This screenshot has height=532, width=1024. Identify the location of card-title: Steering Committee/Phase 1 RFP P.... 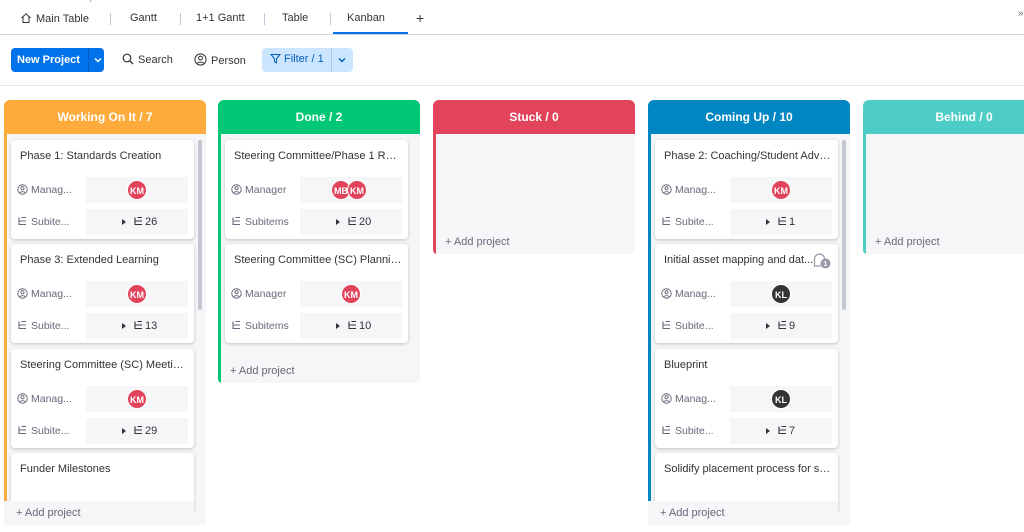
(318, 156).